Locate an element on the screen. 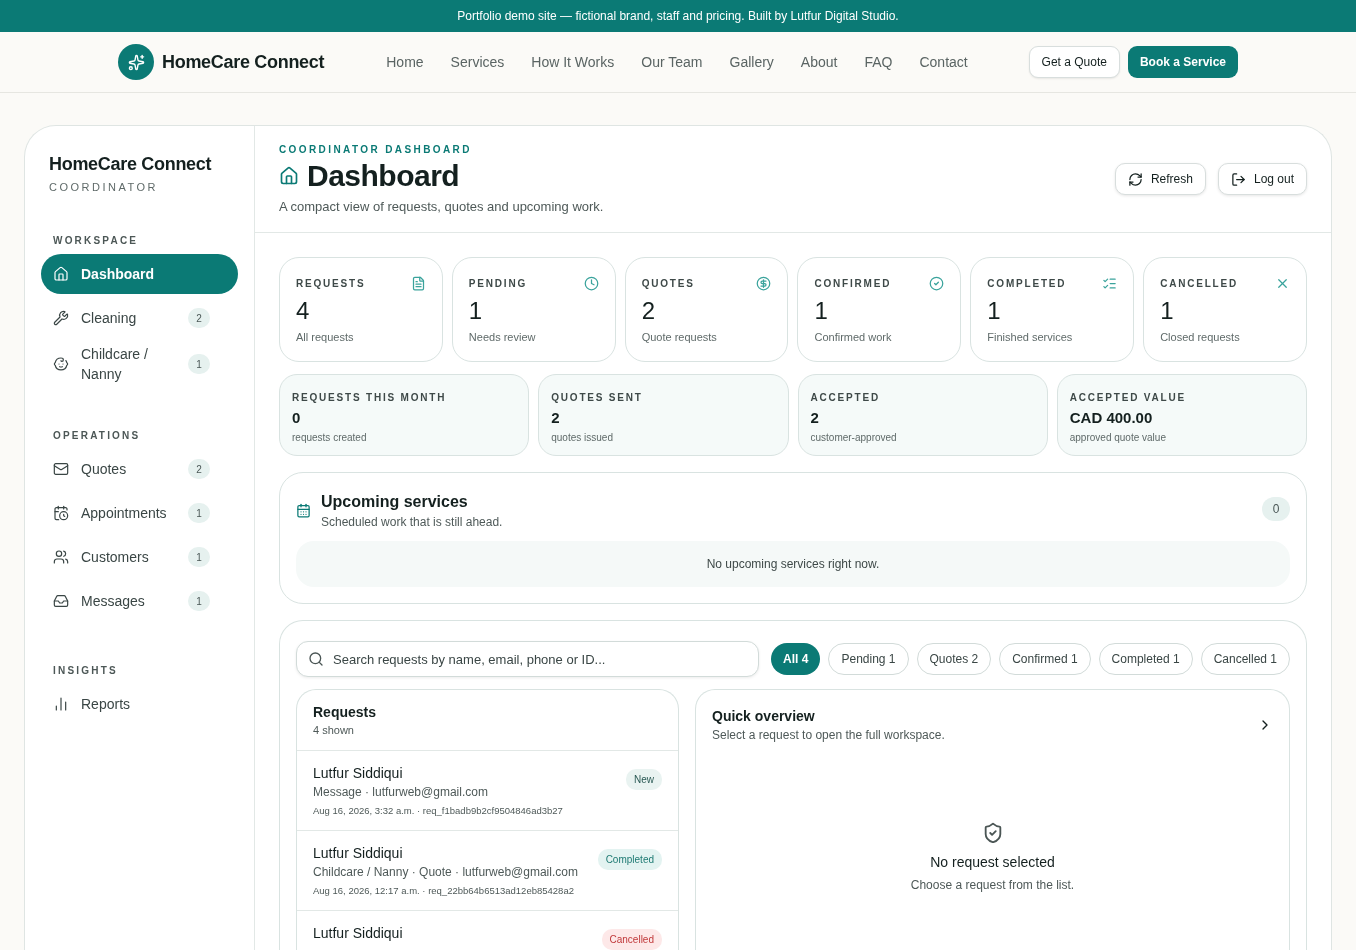 The width and height of the screenshot is (1356, 950). refresh-icon is located at coordinates (1135, 179).